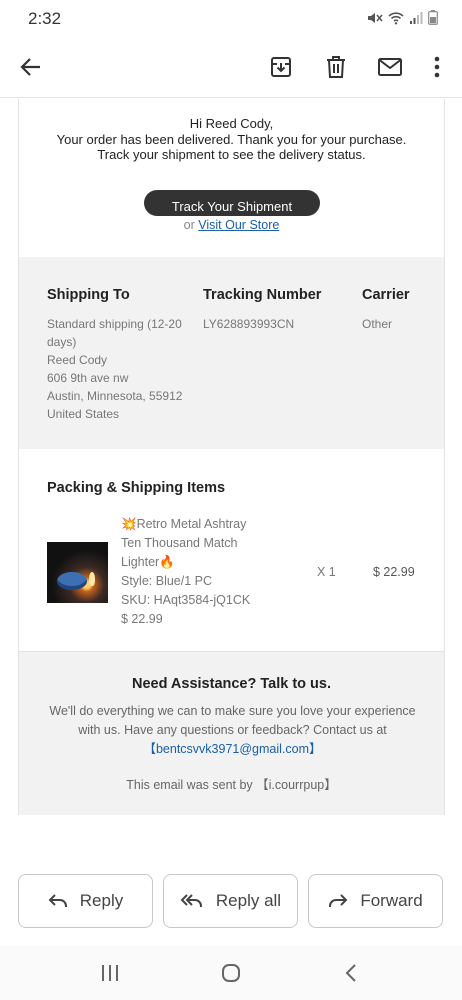 Image resolution: width=462 pixels, height=1000 pixels. What do you see at coordinates (77, 360) in the screenshot?
I see `ship-recipient: Reed Cody` at bounding box center [77, 360].